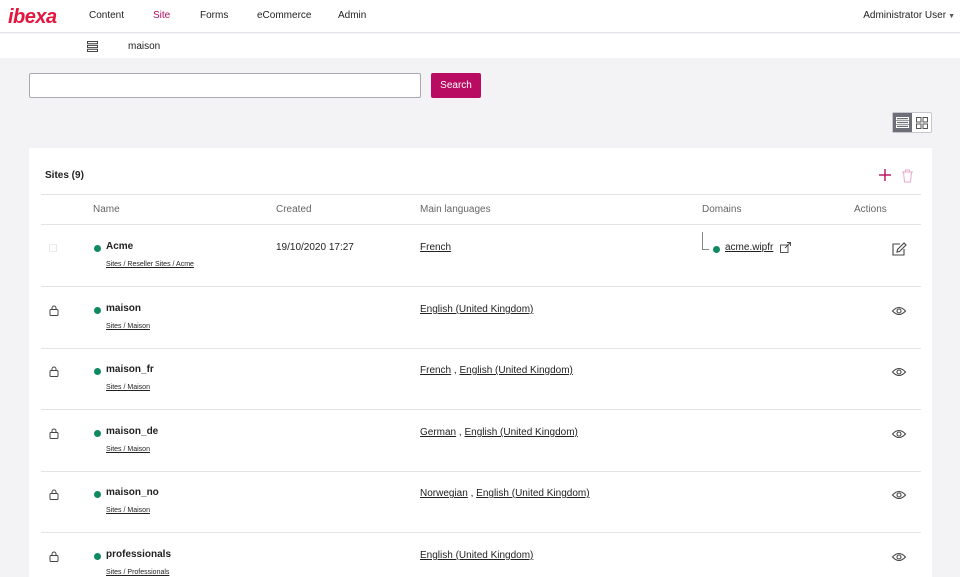 This screenshot has width=960, height=577. What do you see at coordinates (885, 175) in the screenshot?
I see `add-site-icon` at bounding box center [885, 175].